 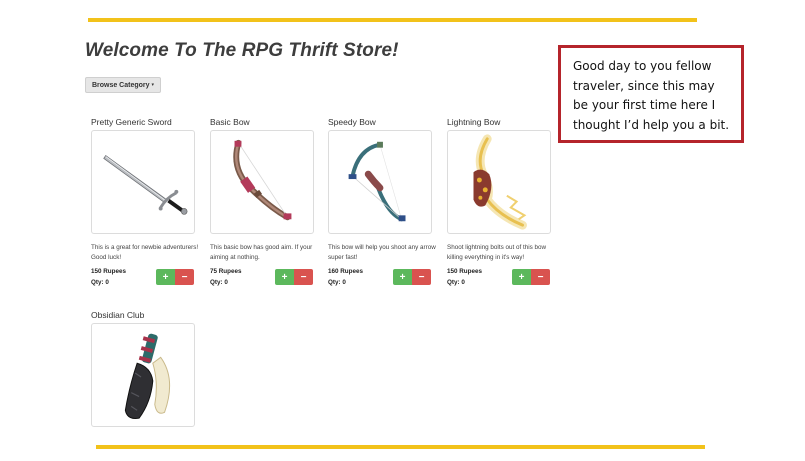 I want to click on sword-icon, so click(x=145, y=184).